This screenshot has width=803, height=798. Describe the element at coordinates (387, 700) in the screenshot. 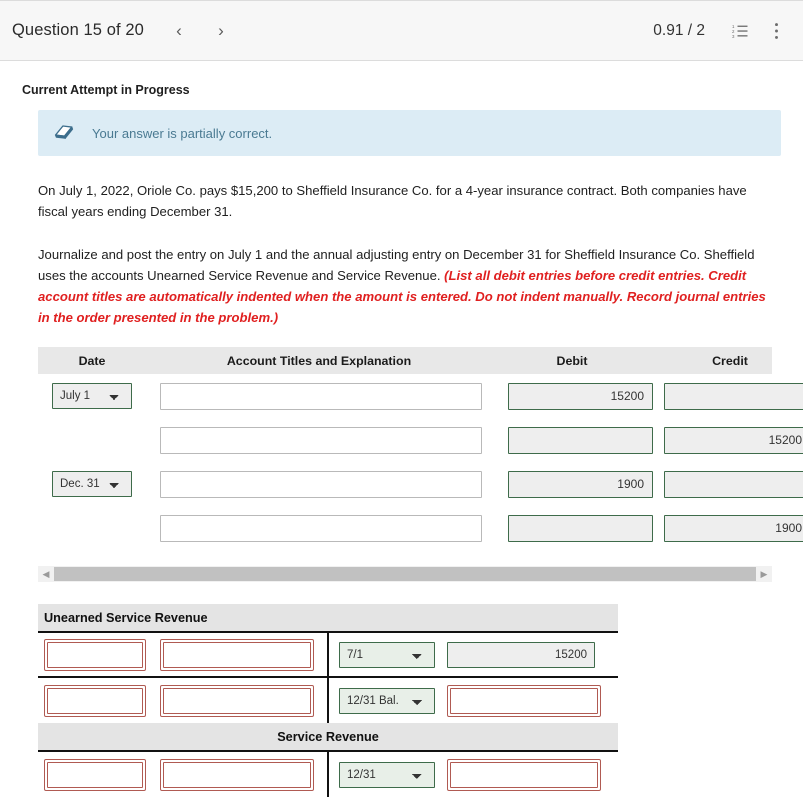

I see `taccount-date-select: 12/31 Bal.` at that location.